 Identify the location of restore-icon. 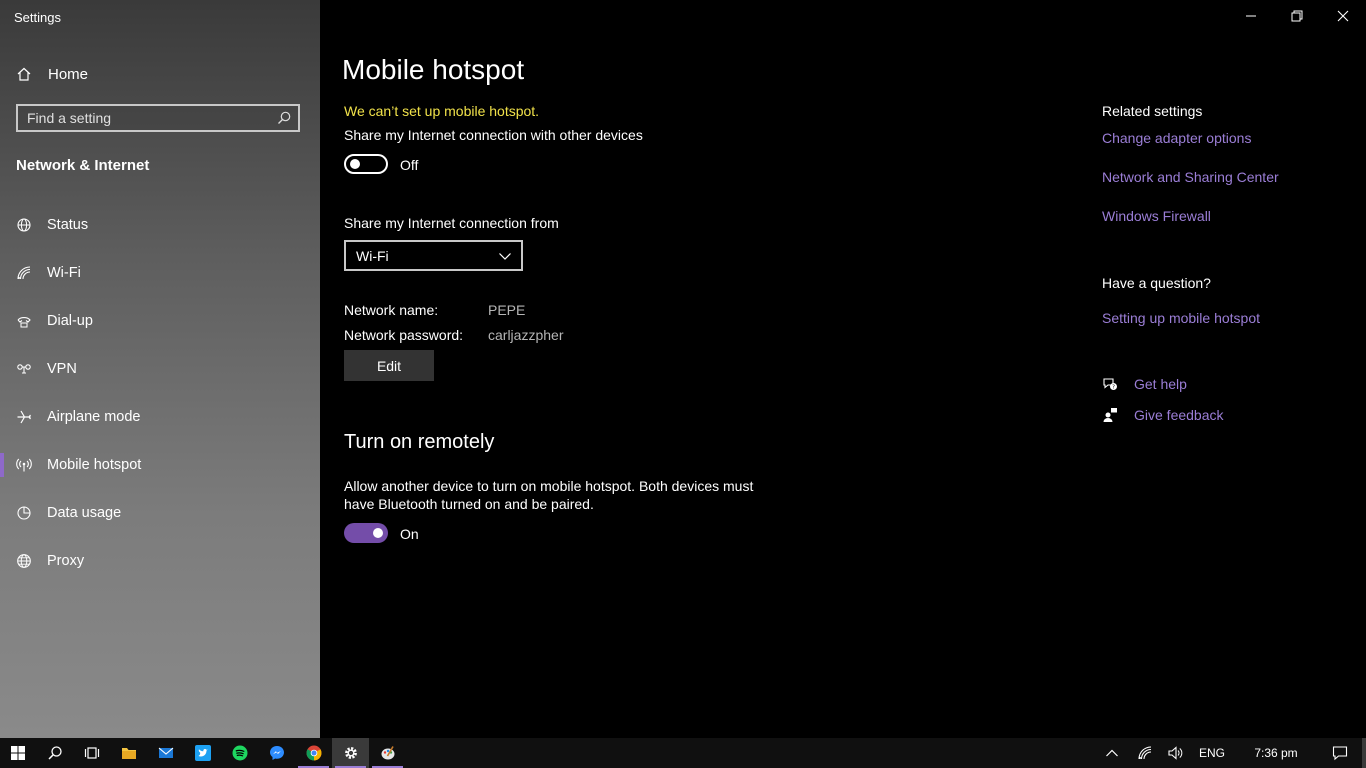
(1297, 16).